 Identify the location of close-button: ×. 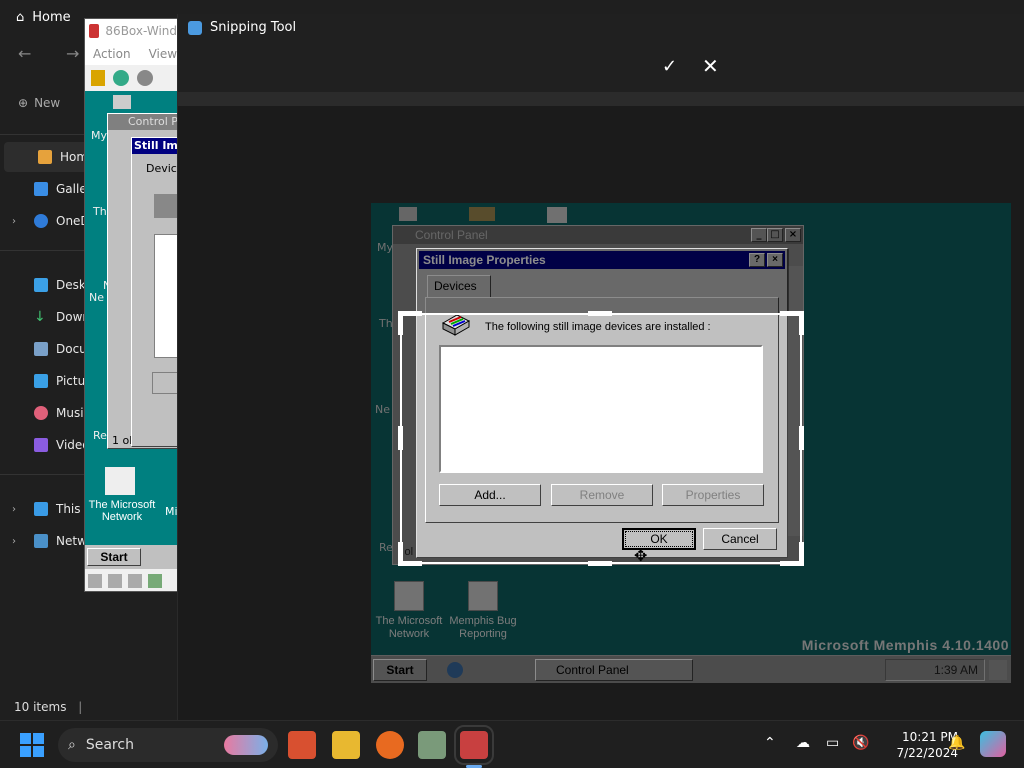
(793, 235).